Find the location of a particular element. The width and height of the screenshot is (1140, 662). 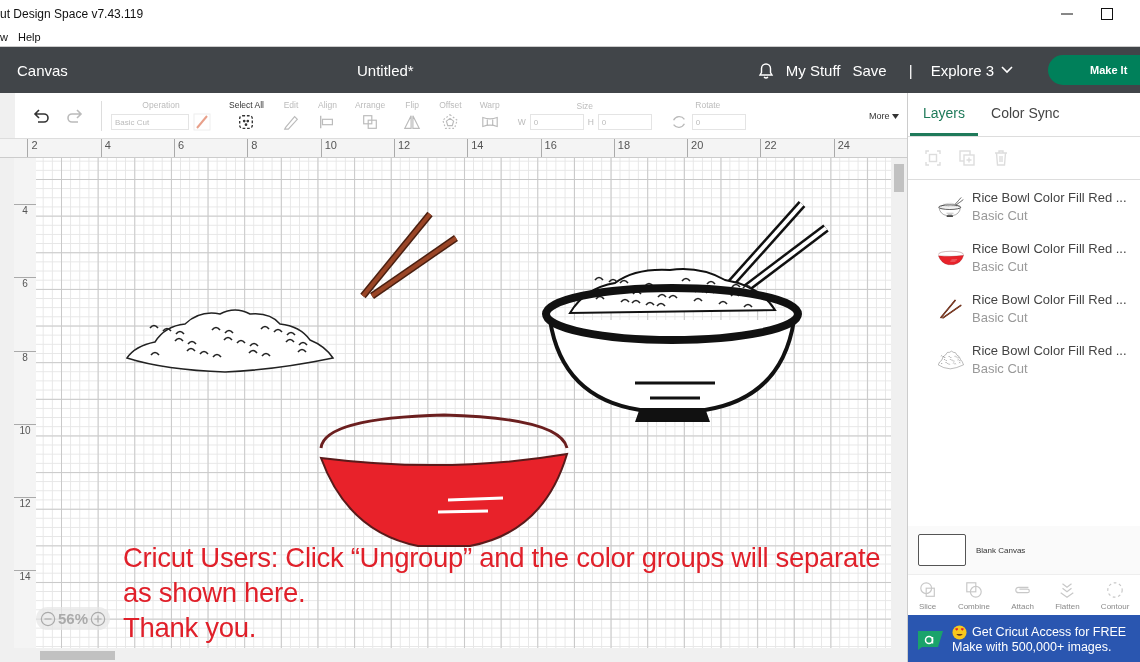

more-button: More is located at coordinates (883, 115).